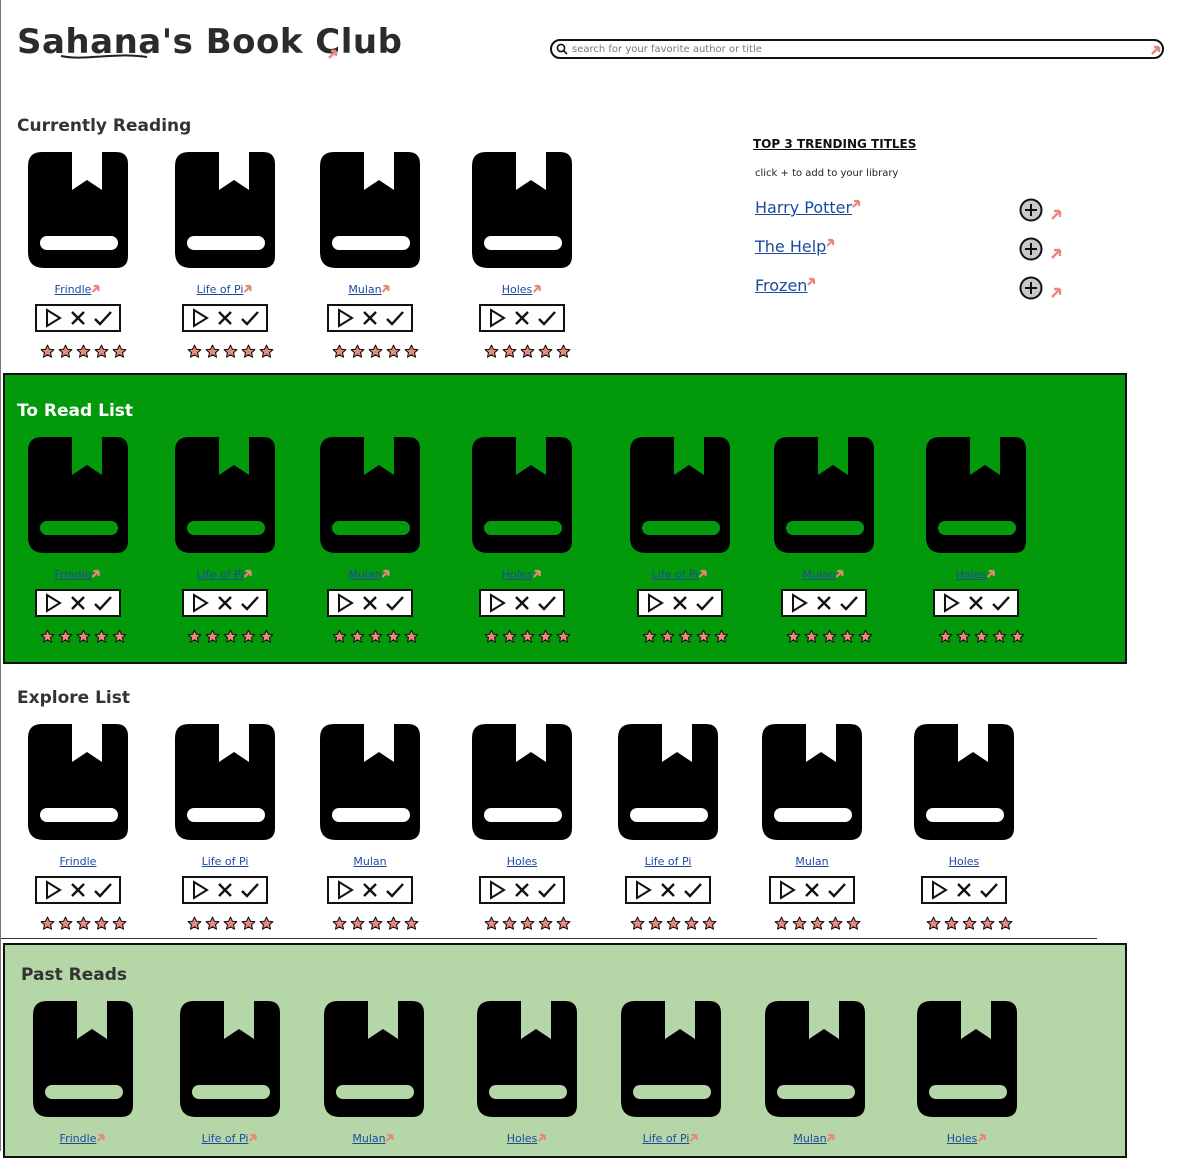 The width and height of the screenshot is (1189, 1158). I want to click on trending-title-link: Harry Potter, so click(808, 207).